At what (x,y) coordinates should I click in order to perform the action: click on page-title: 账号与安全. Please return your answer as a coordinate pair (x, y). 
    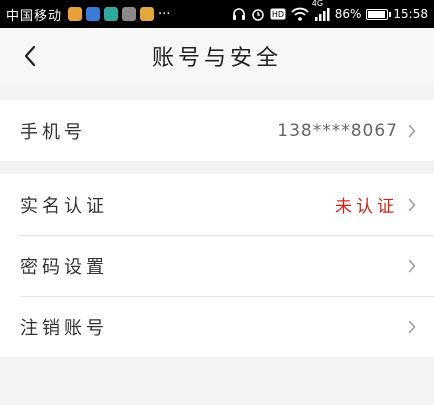
    Looking at the image, I should click on (216, 58).